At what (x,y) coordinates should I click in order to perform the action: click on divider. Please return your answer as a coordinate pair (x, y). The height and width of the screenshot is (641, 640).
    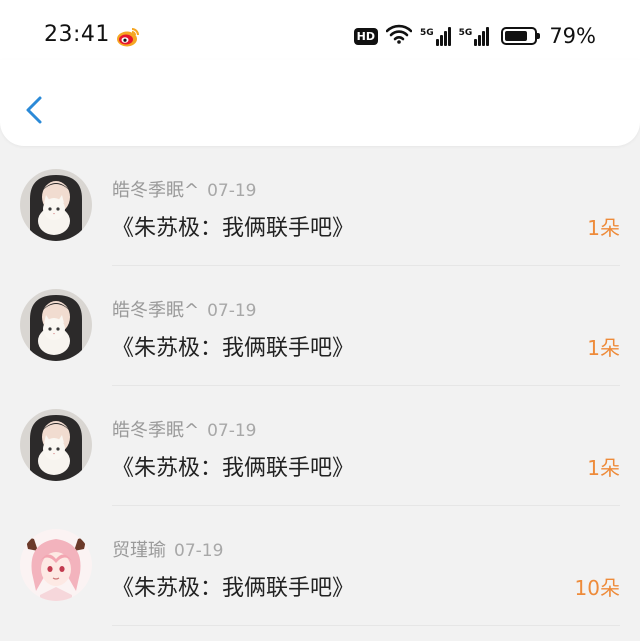
    Looking at the image, I should click on (366, 625).